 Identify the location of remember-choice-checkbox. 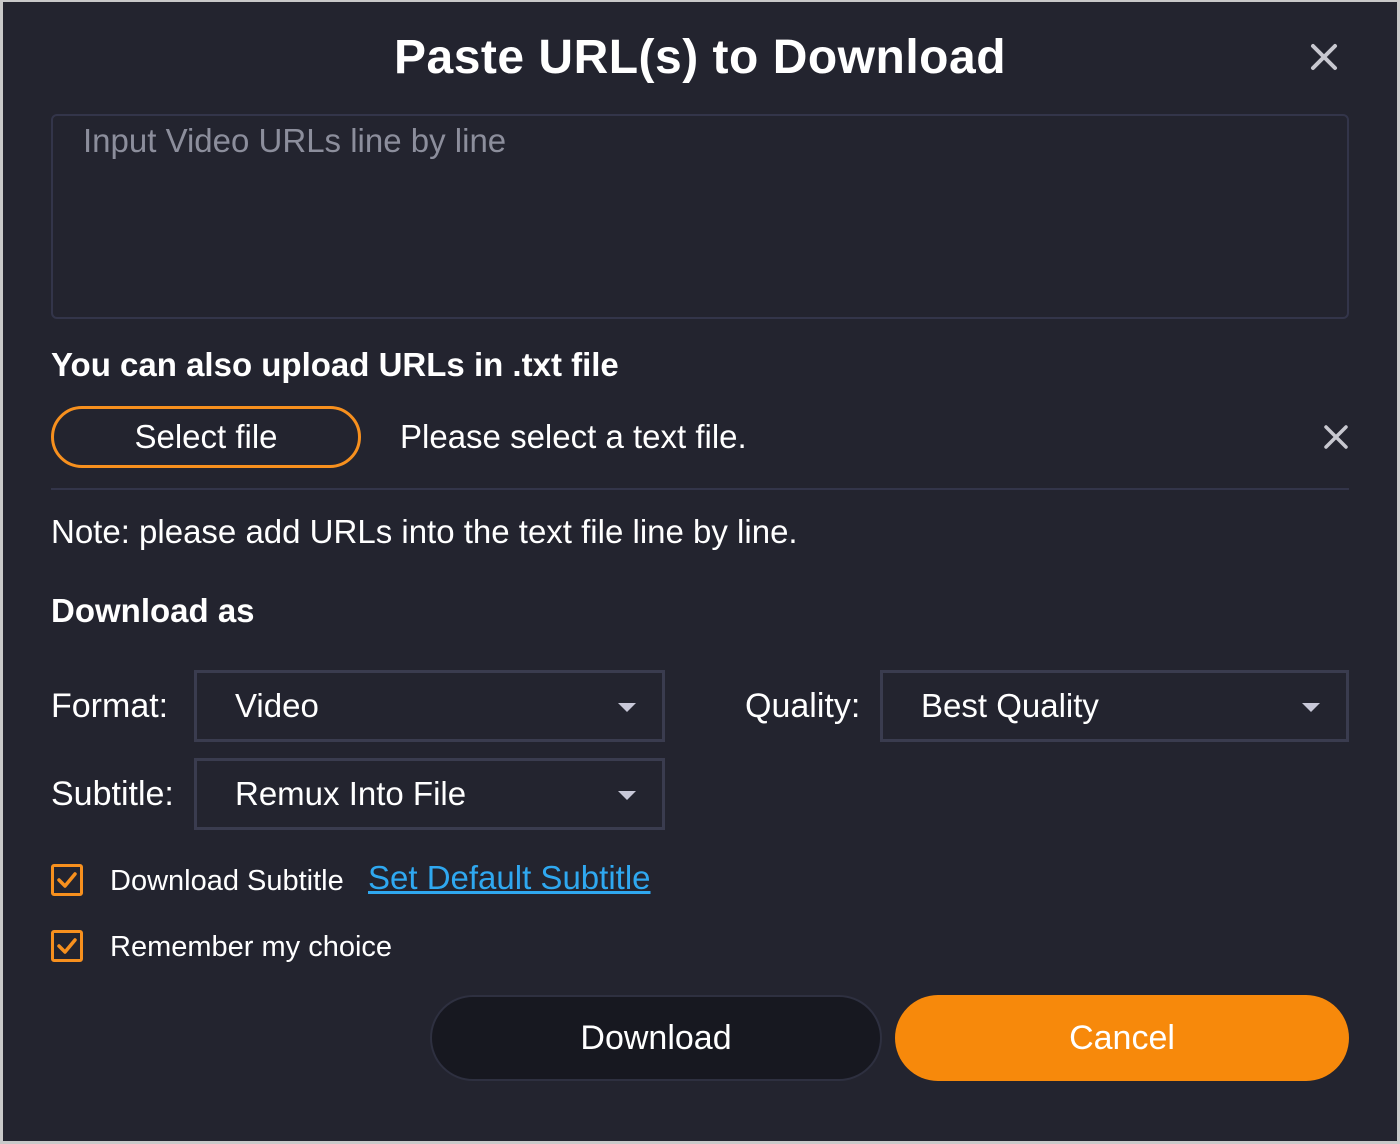
(67, 946).